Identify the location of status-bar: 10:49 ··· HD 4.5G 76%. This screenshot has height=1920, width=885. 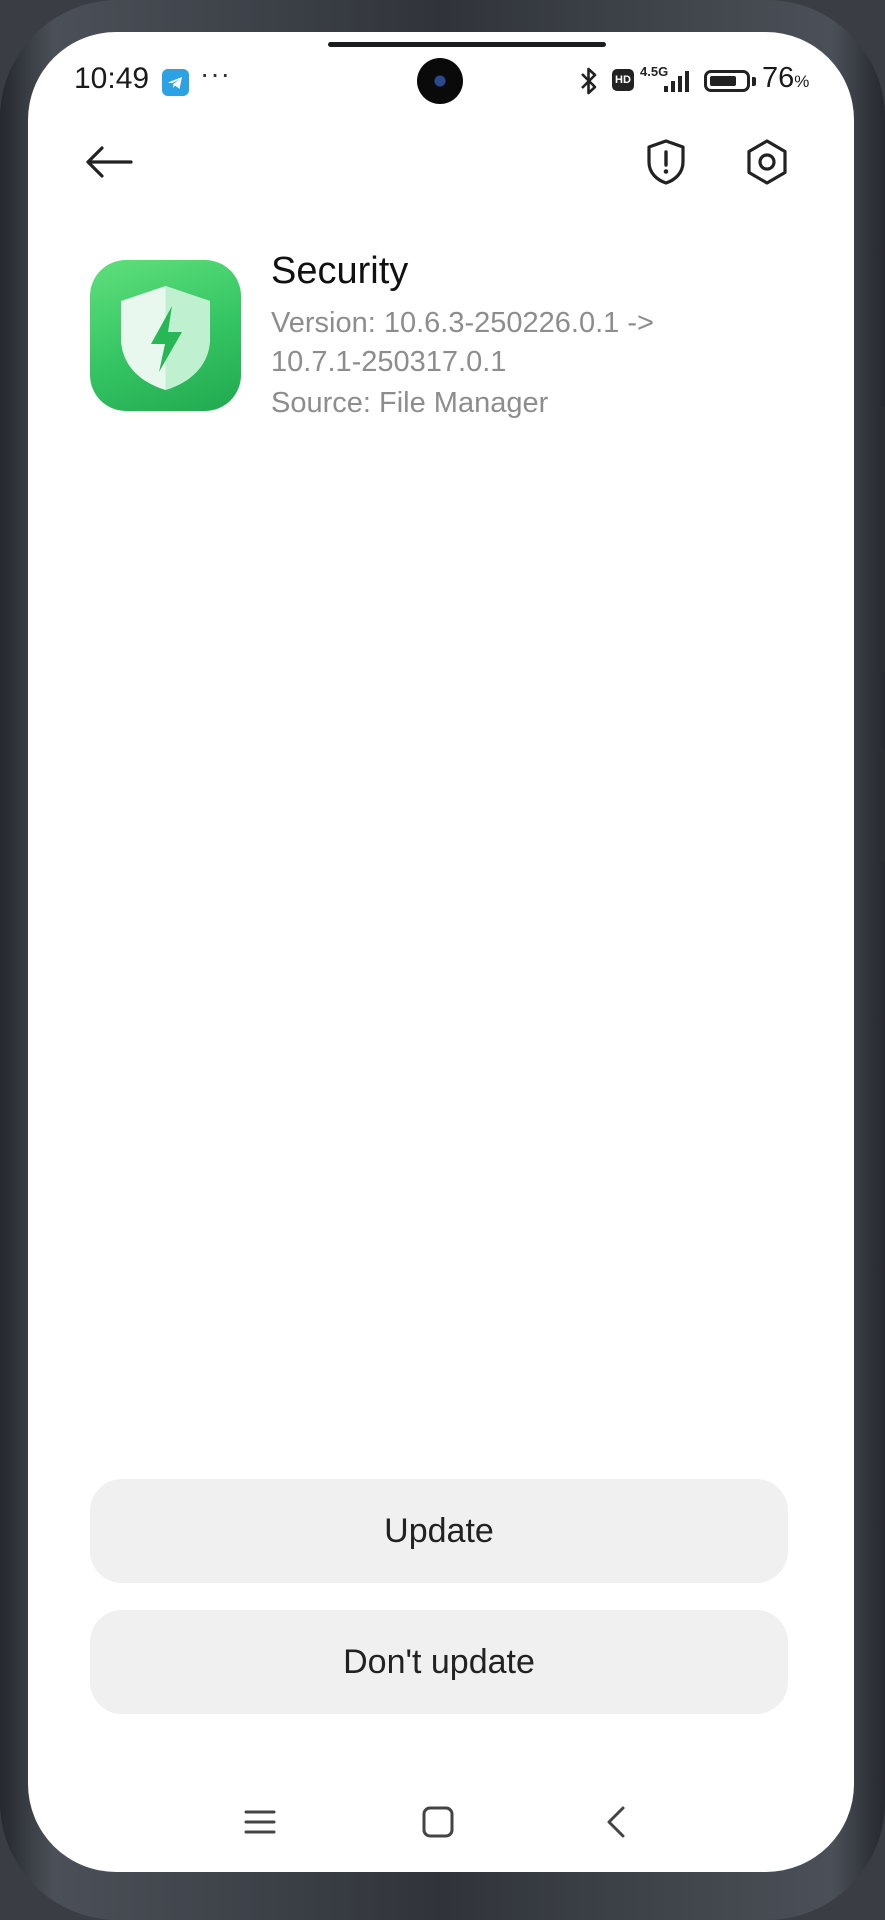
(441, 82).